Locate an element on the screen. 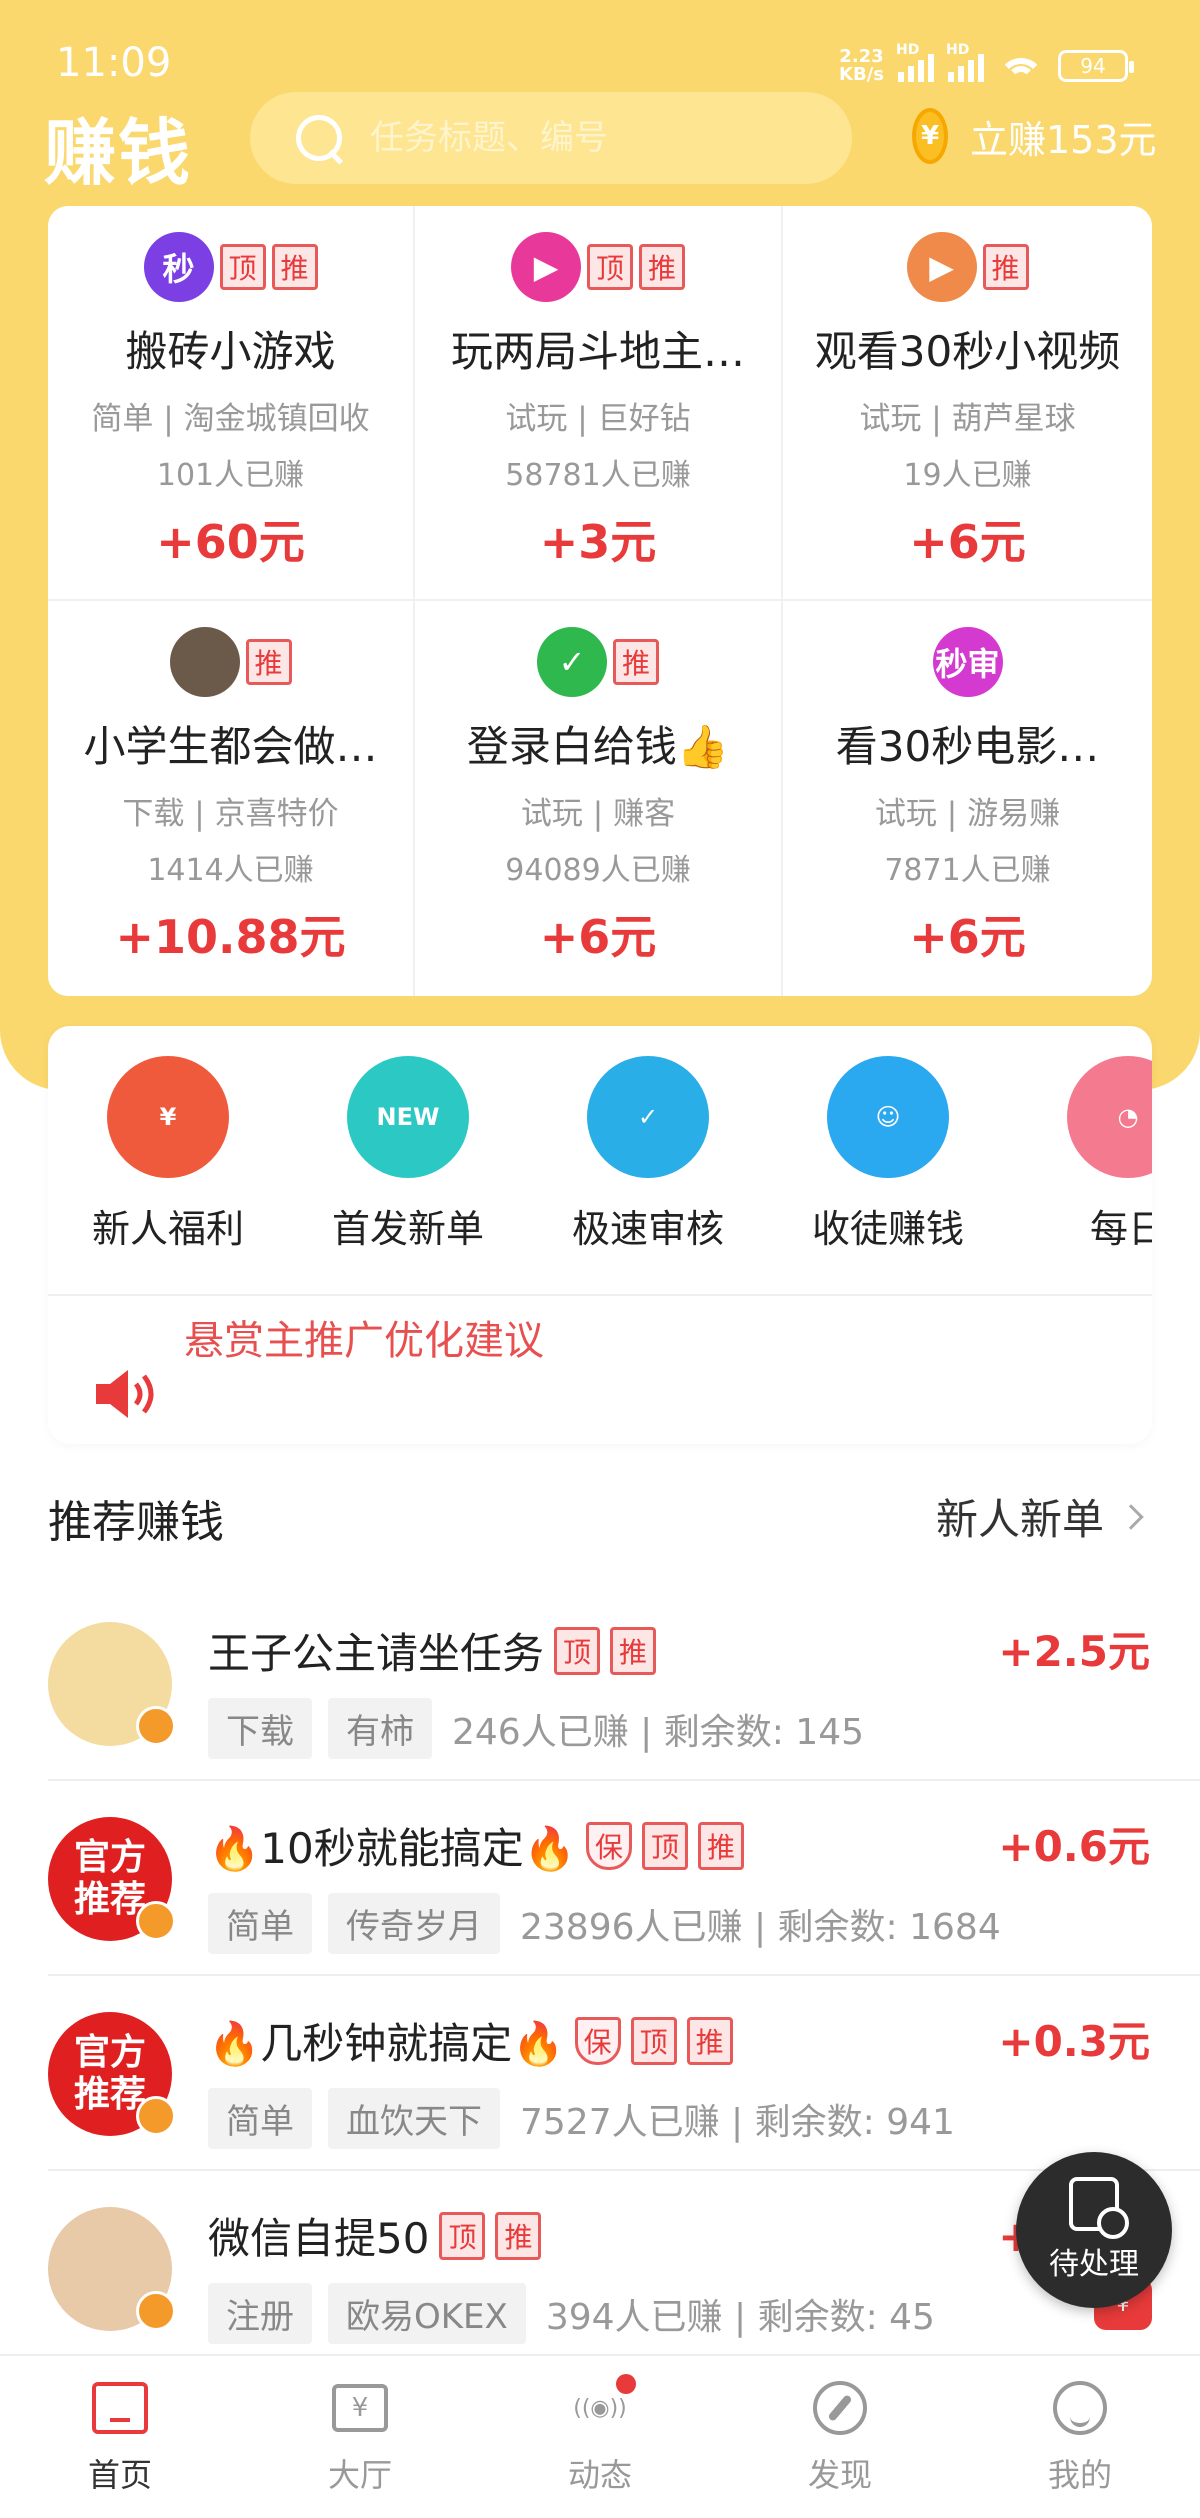 The width and height of the screenshot is (1200, 2518). nav-ticket: ¥ 大厅 is located at coordinates (360, 2437).